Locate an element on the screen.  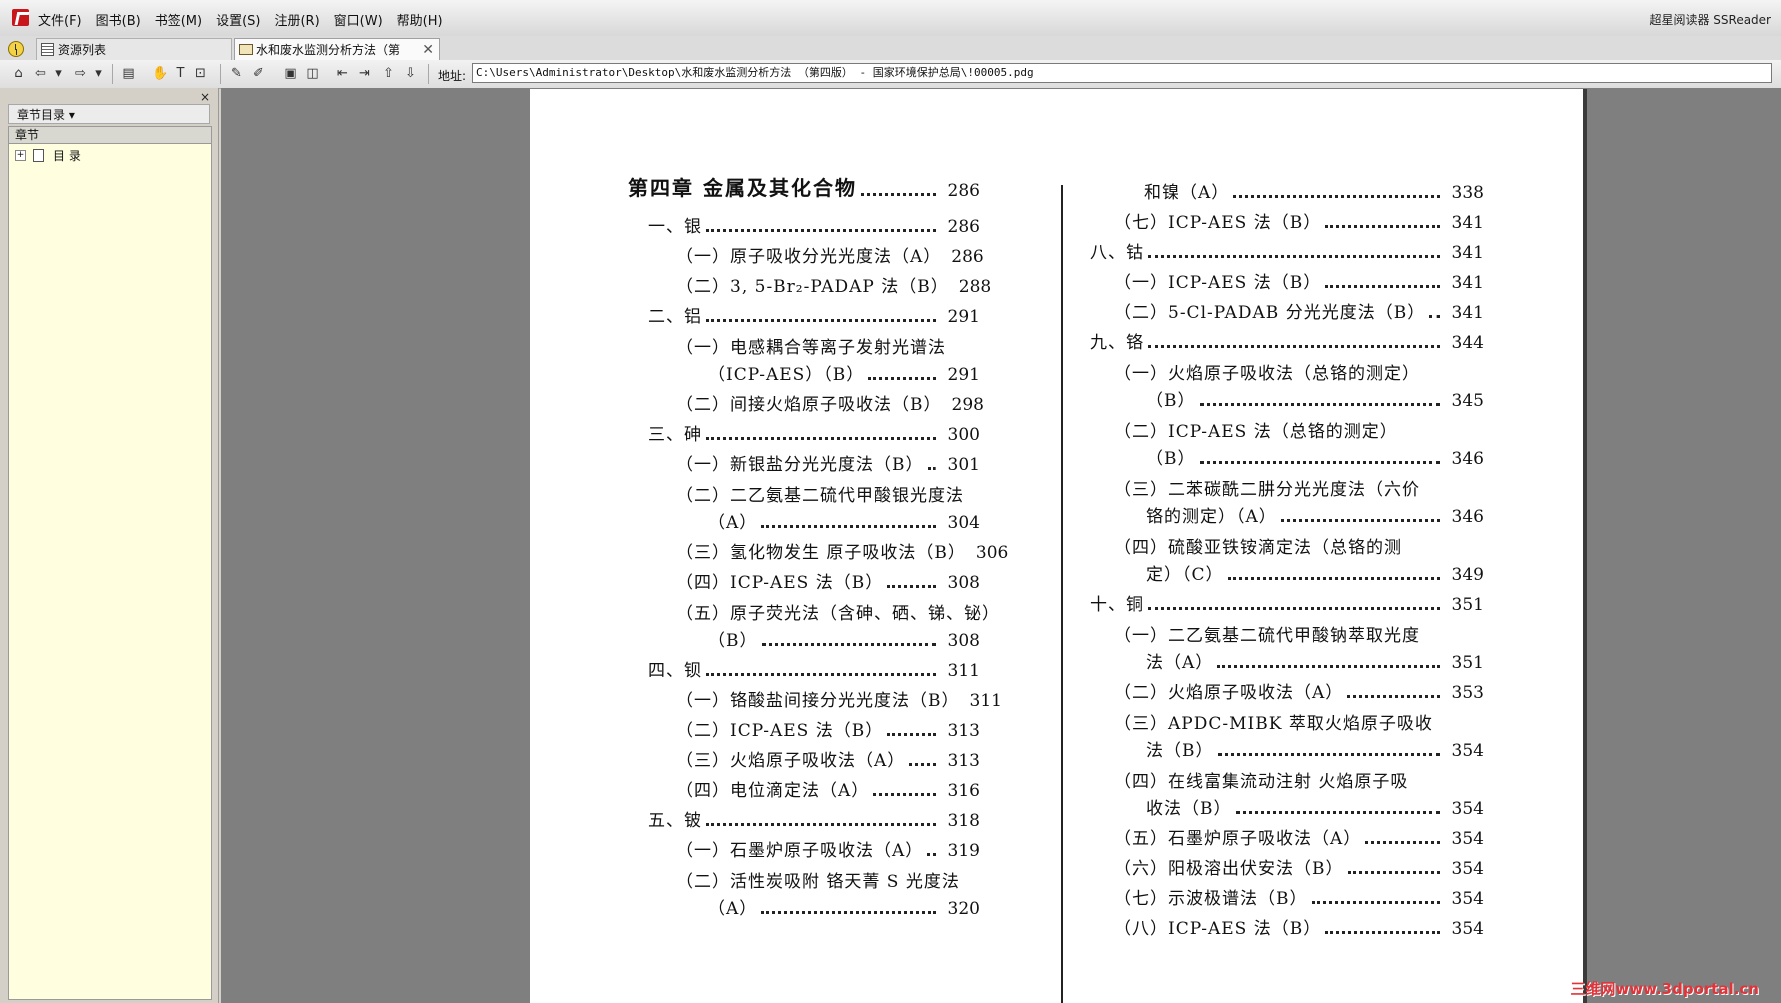
toc-entry: 和镍（A） 338 is located at coordinates (1314, 191).